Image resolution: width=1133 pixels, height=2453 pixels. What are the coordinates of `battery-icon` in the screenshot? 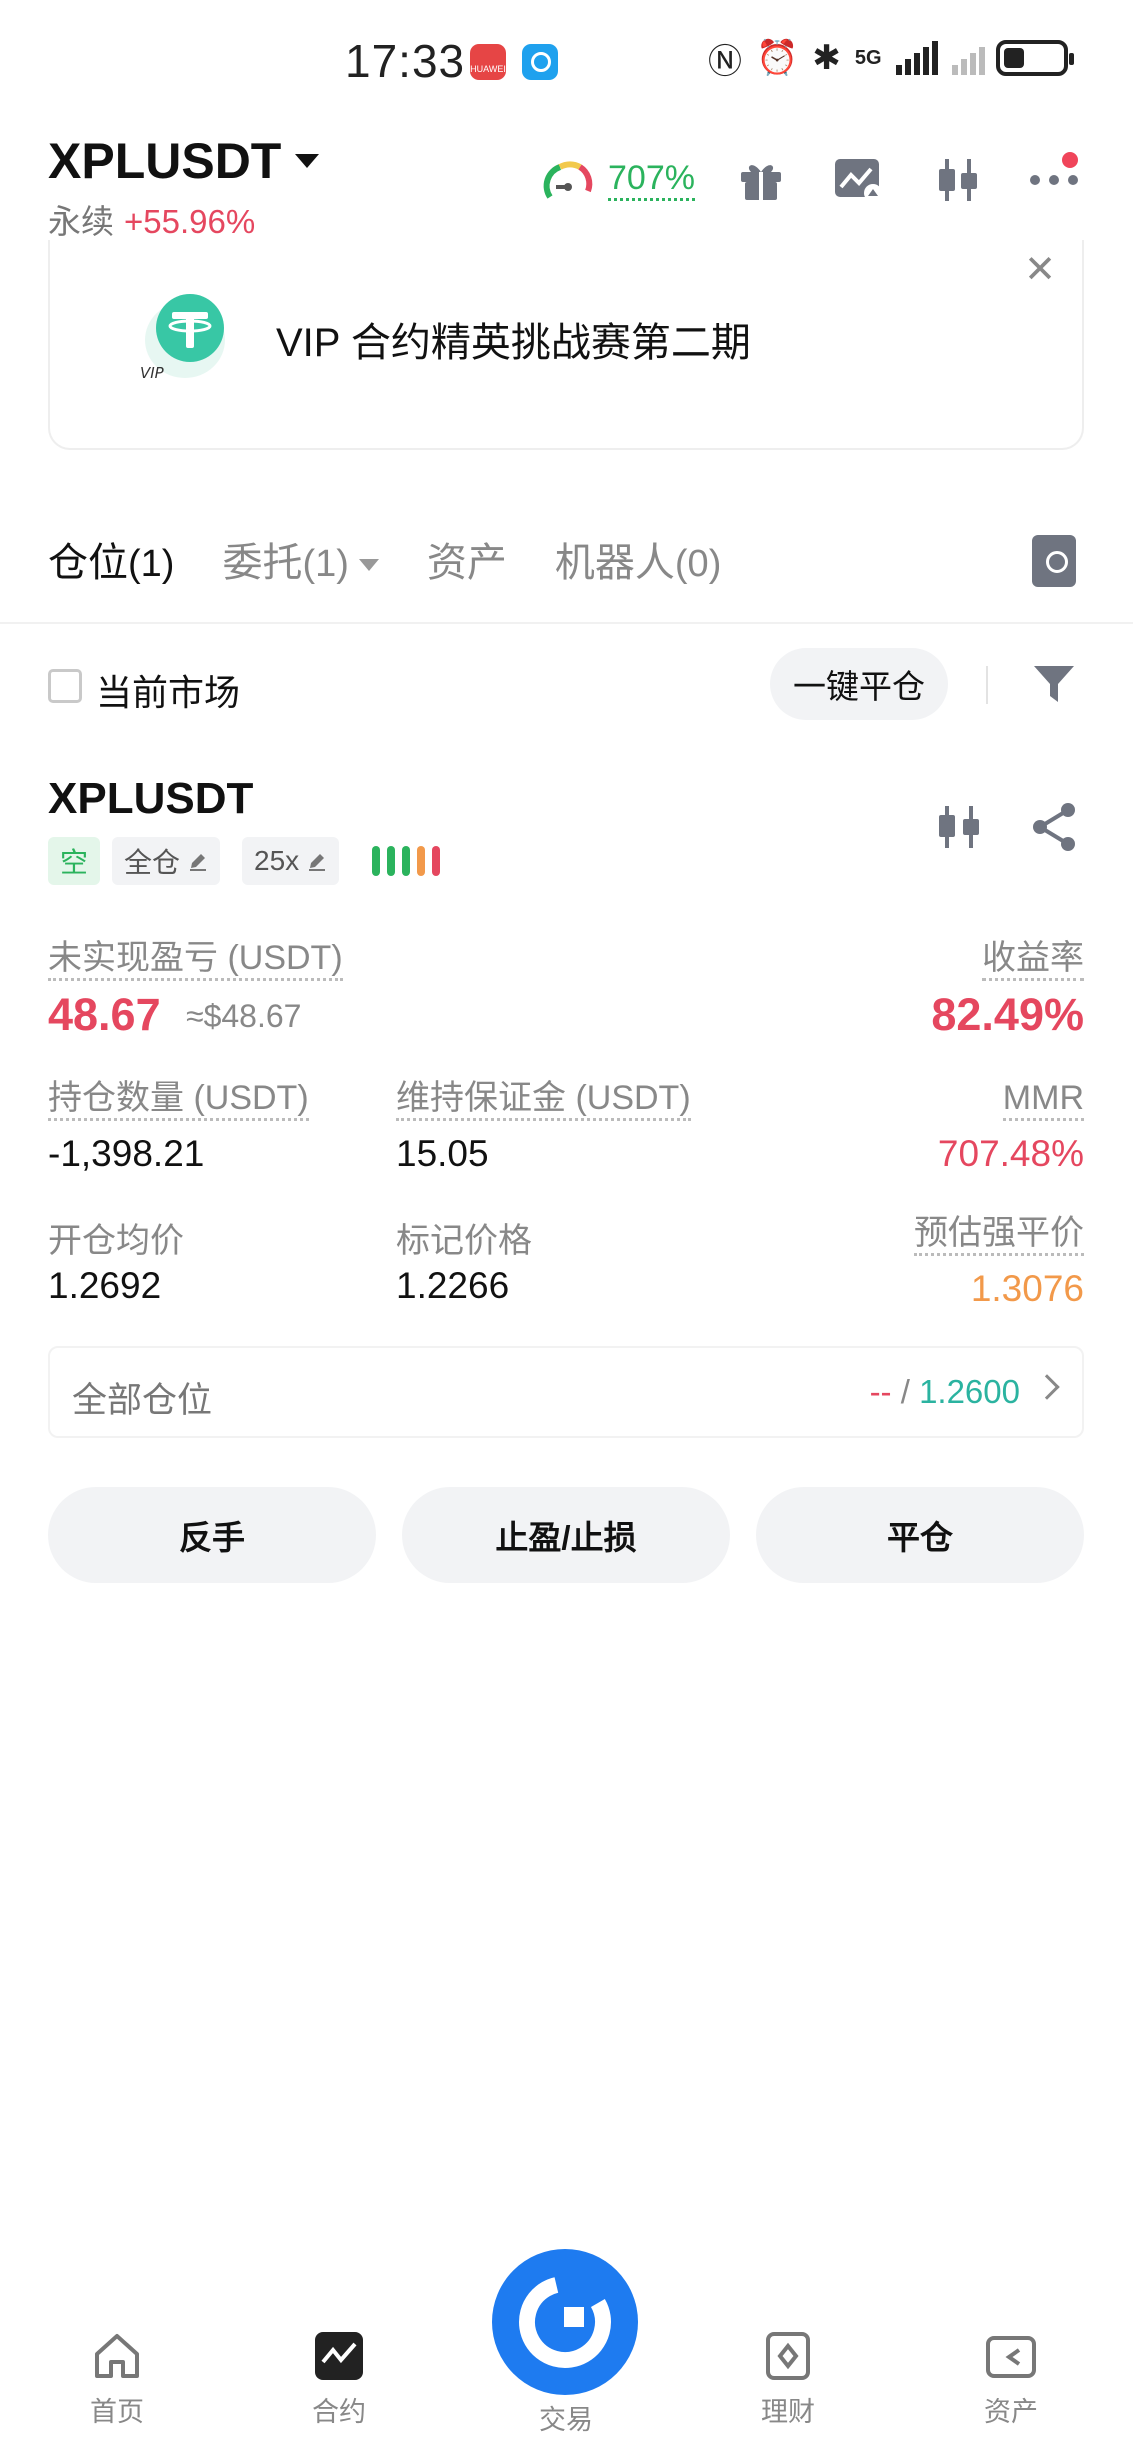 It's located at (1035, 58).